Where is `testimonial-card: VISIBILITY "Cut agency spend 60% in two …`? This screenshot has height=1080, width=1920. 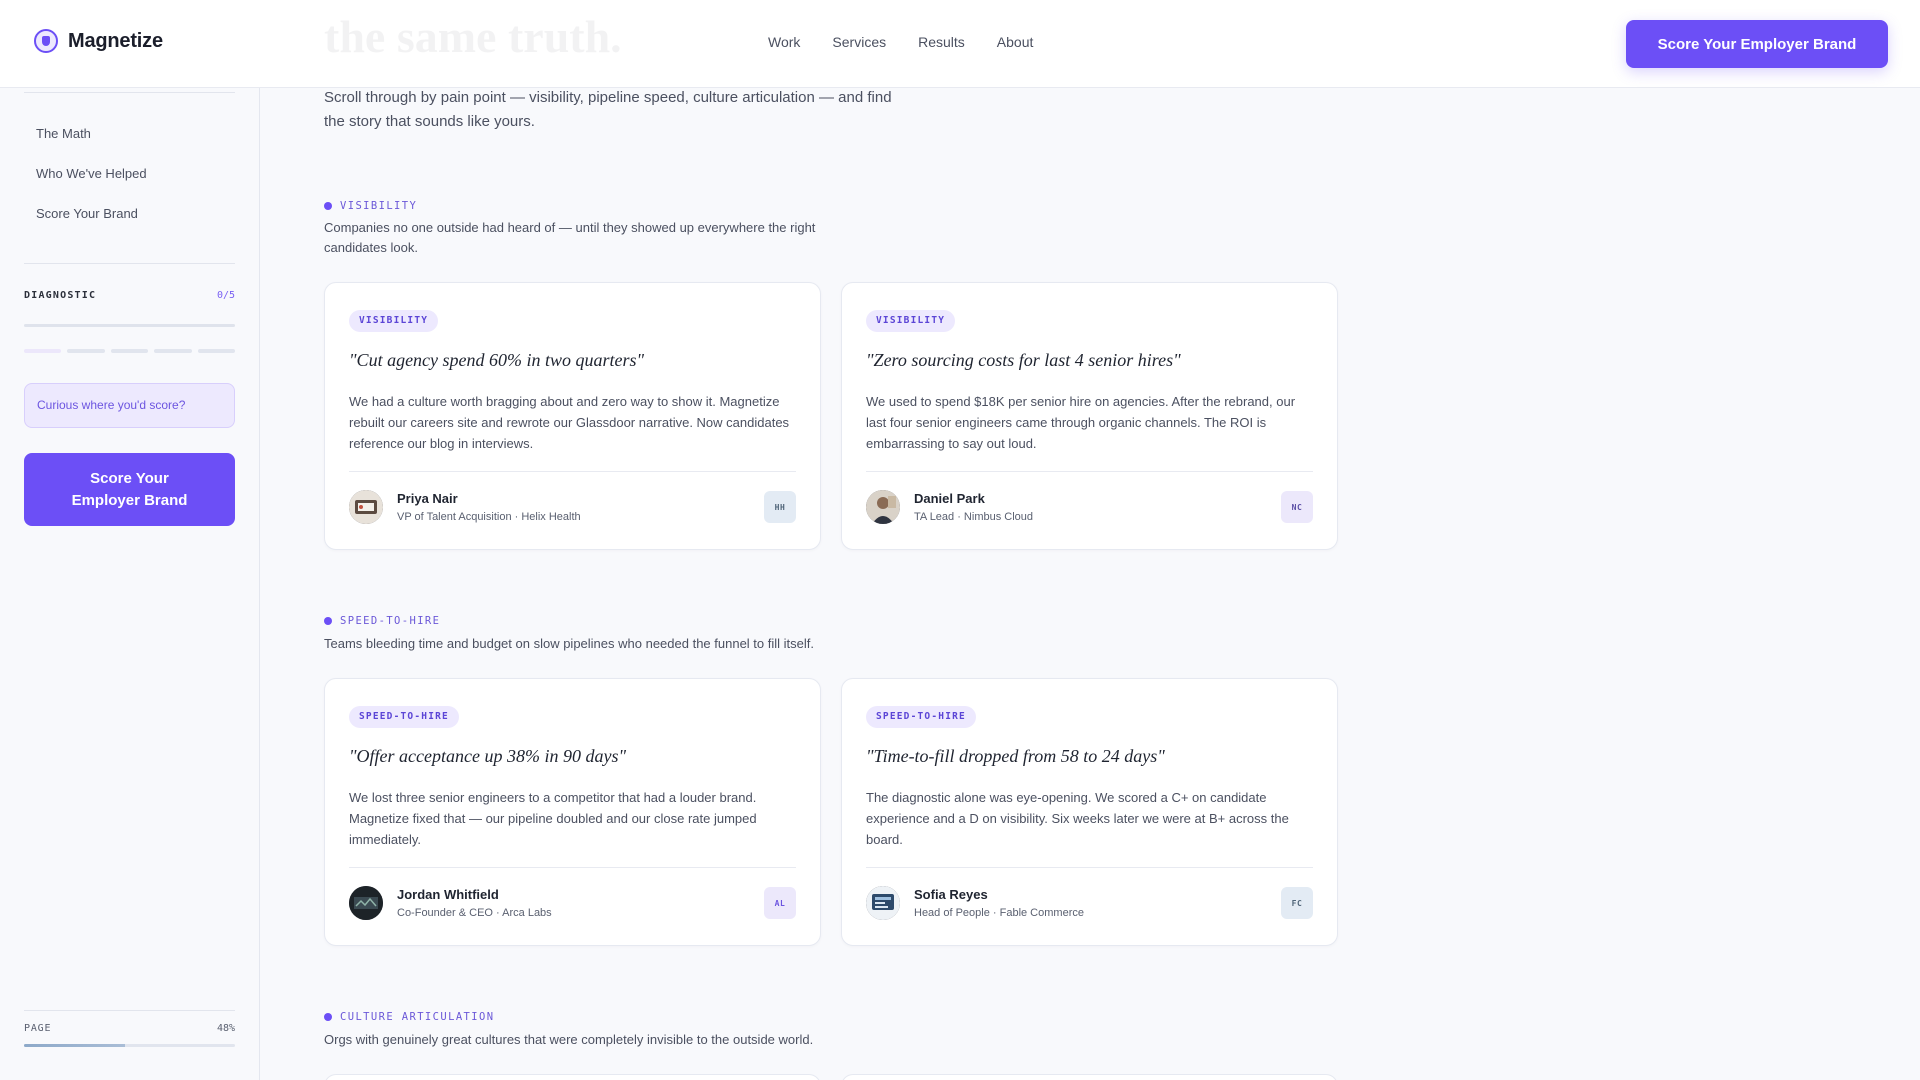 testimonial-card: VISIBILITY "Cut agency spend 60% in two … is located at coordinates (572, 416).